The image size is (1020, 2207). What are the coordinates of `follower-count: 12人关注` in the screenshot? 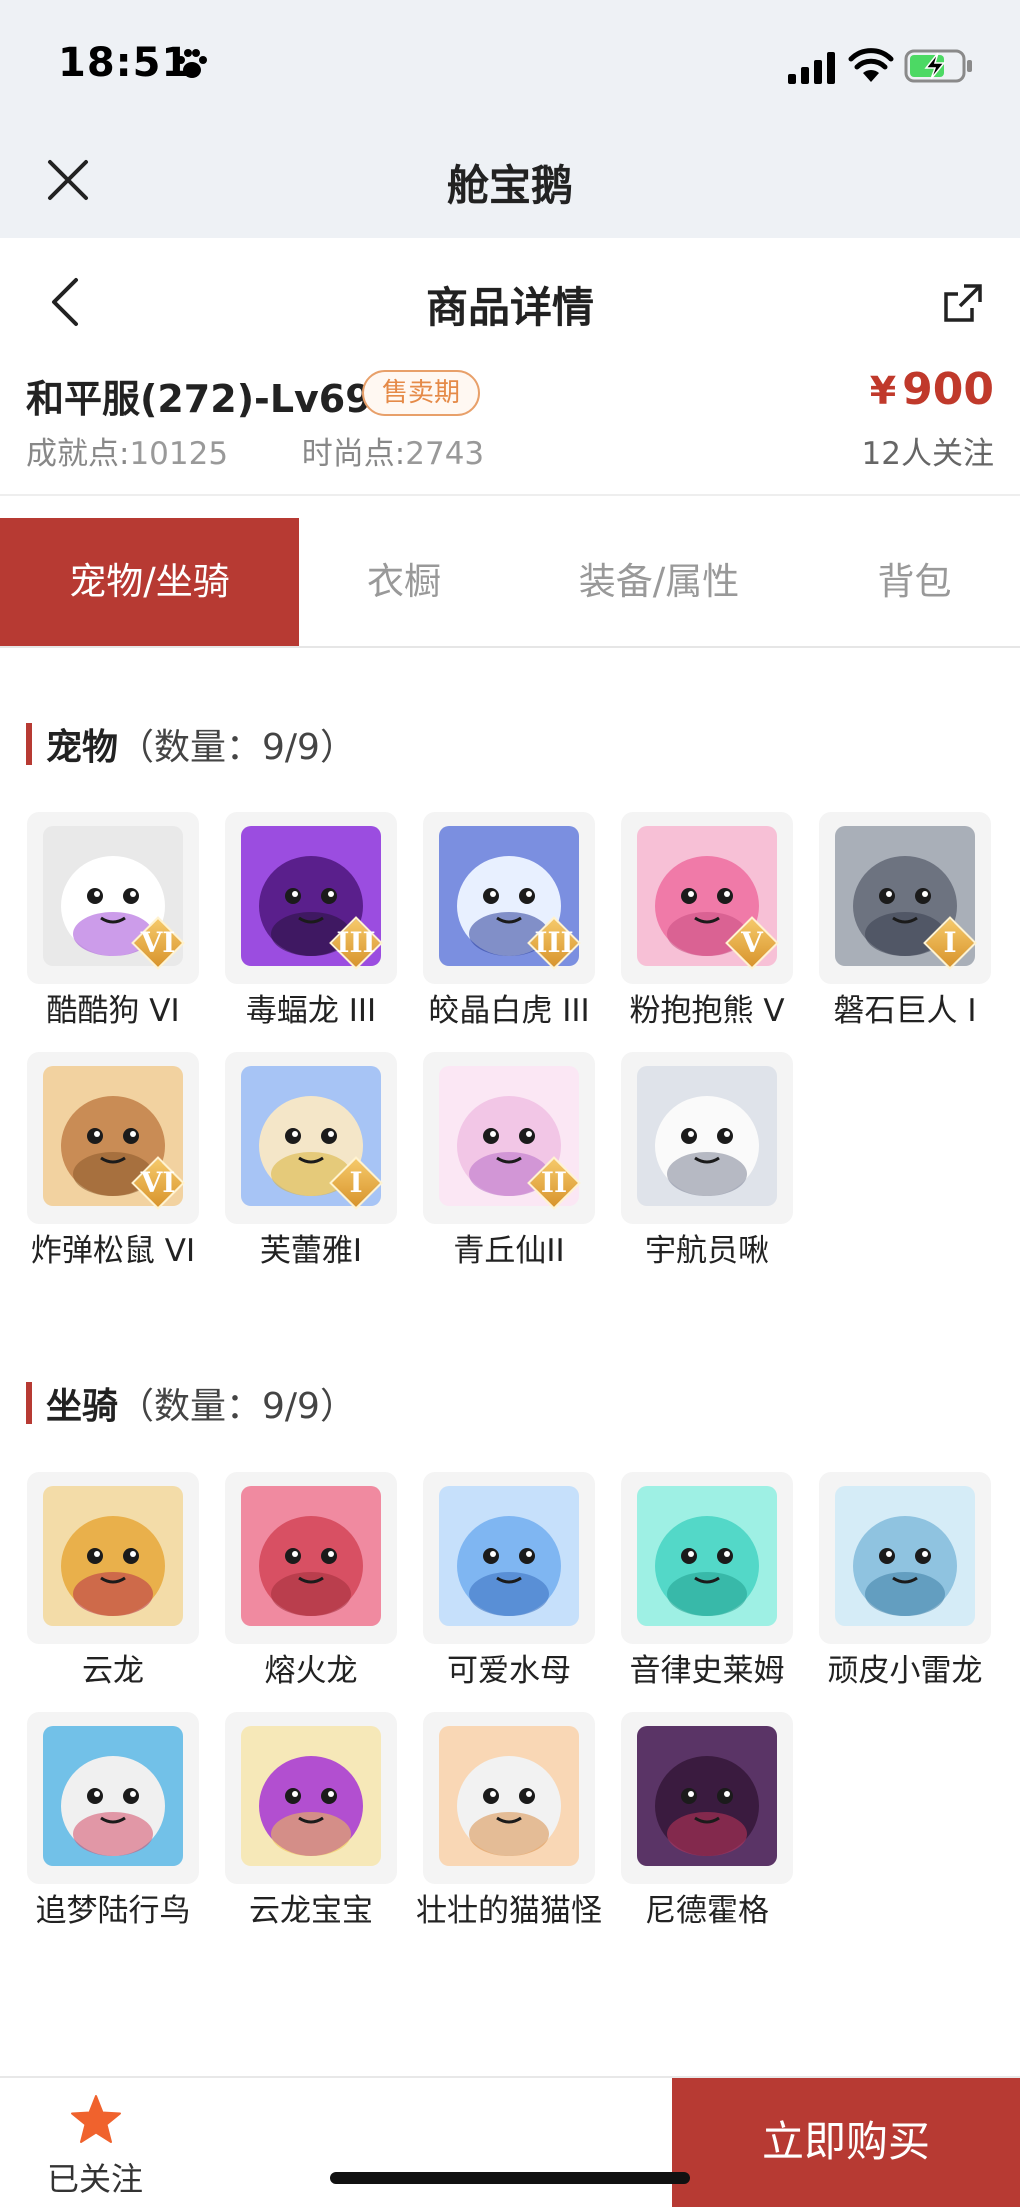 It's located at (927, 454).